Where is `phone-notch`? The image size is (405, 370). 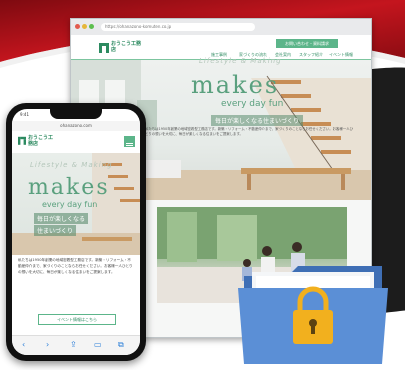
phone-notch is located at coordinates (76, 114).